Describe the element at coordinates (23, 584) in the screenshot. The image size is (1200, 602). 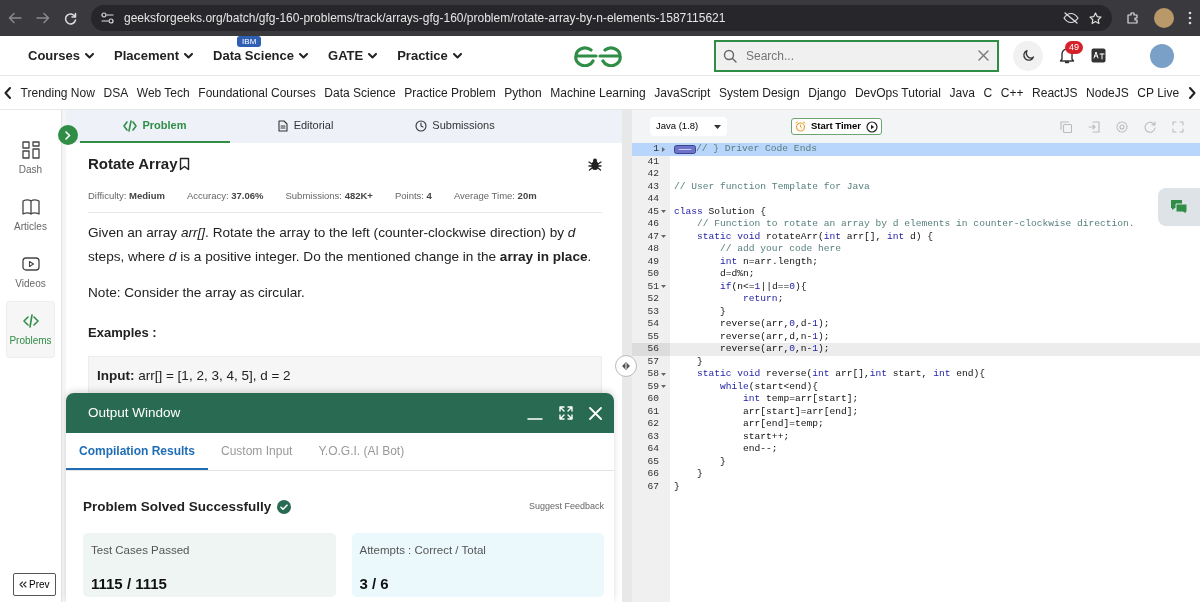
I see `double-chevron-left-icon` at that location.